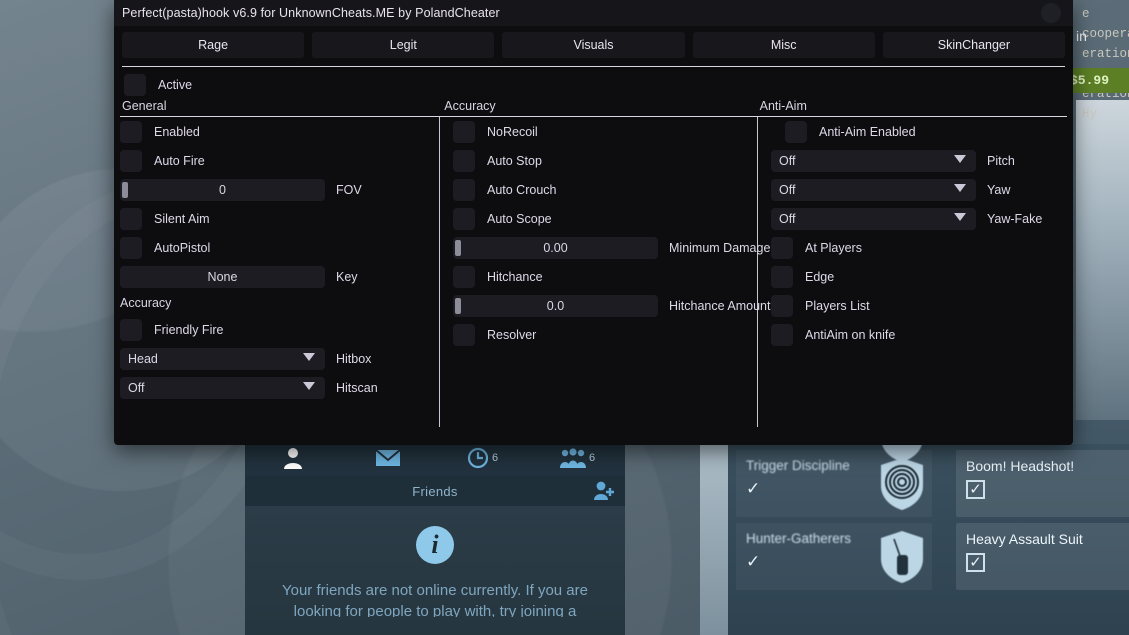  I want to click on fov-row: 0 FOV, so click(277, 189).